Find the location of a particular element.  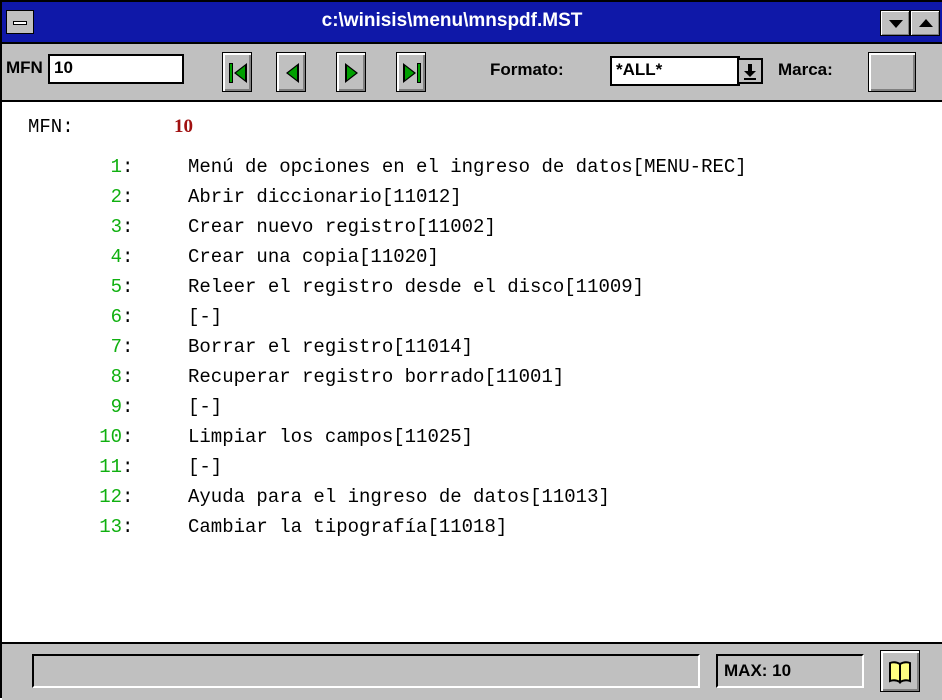

record-line: 7: Borrar el registro[11014] is located at coordinates (472, 351).